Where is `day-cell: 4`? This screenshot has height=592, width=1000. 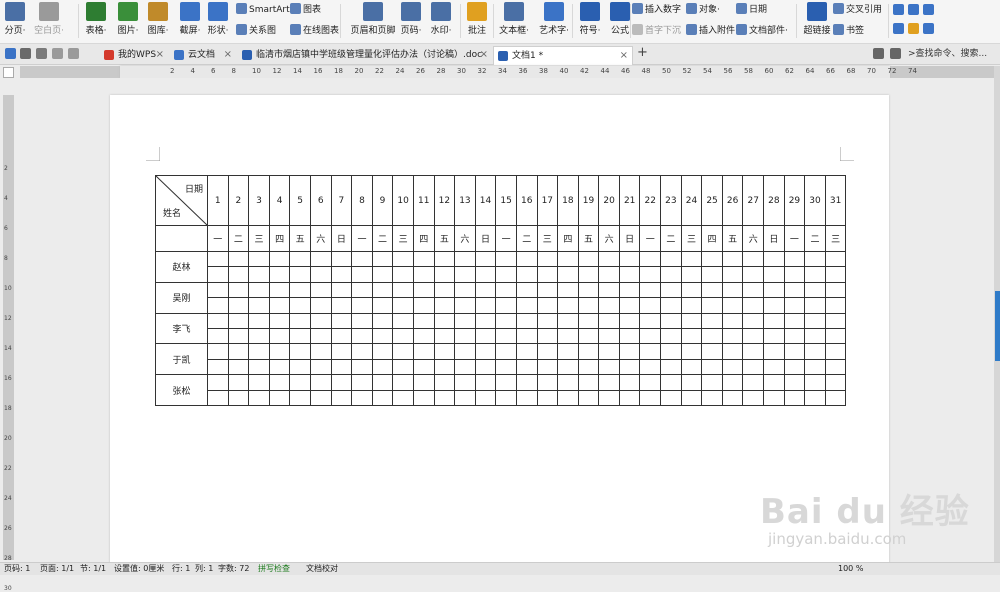
day-cell: 4 is located at coordinates (279, 200).